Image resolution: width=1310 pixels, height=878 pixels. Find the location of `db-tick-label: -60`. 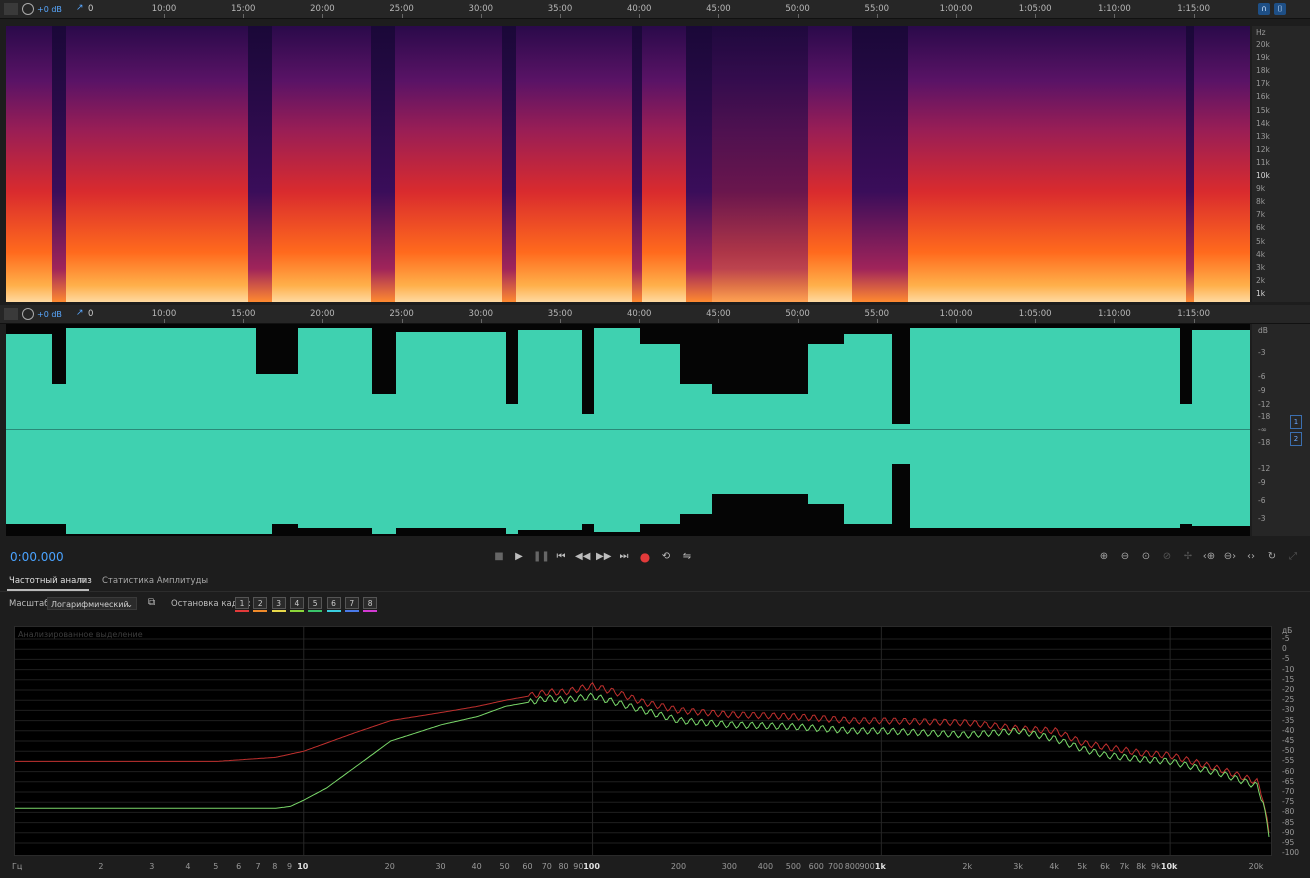

db-tick-label: -60 is located at coordinates (1288, 771).